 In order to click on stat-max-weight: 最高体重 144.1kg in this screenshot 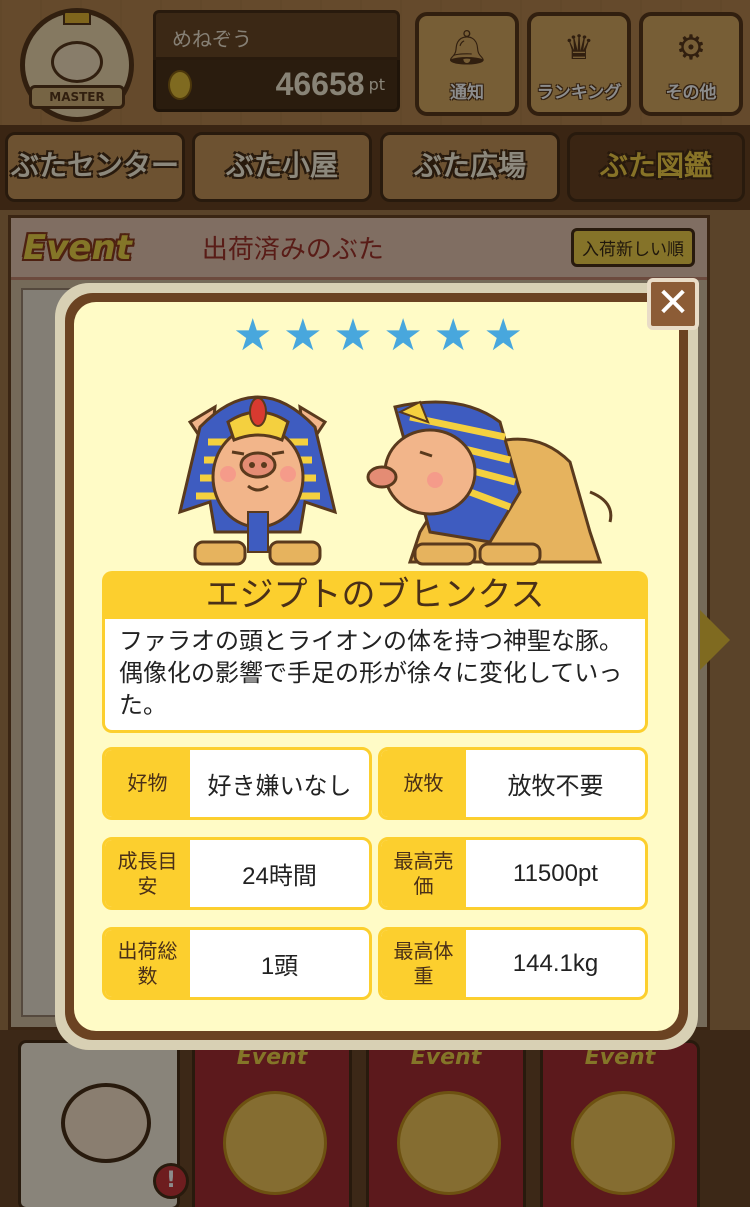, I will do `click(513, 963)`.